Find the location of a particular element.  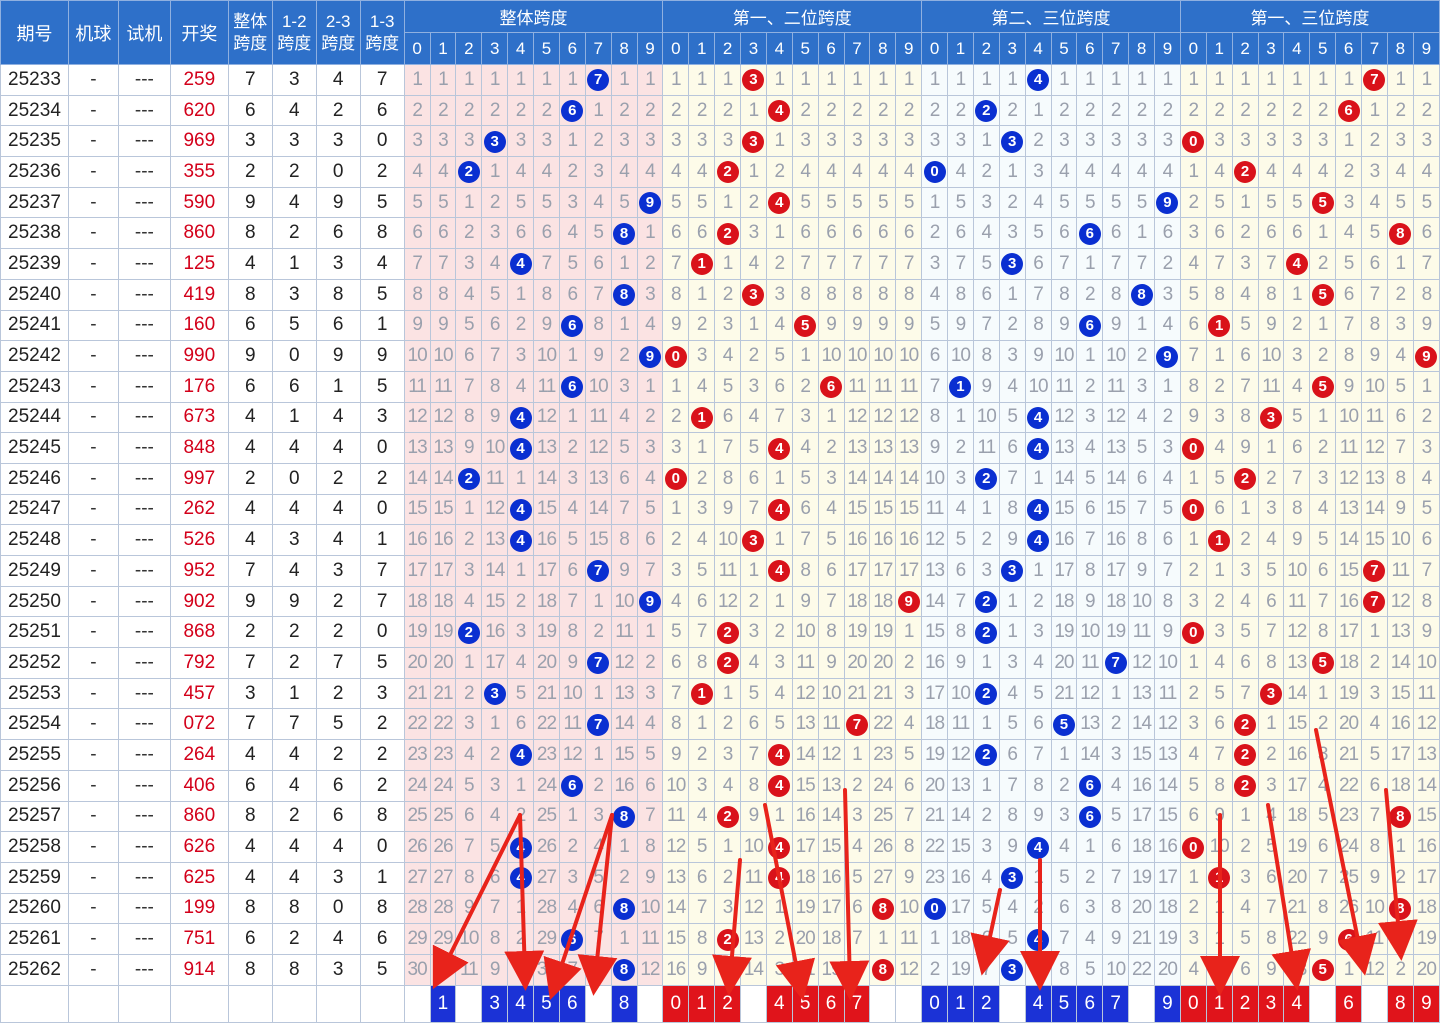

hit-ball: 1 is located at coordinates (1219, 325).